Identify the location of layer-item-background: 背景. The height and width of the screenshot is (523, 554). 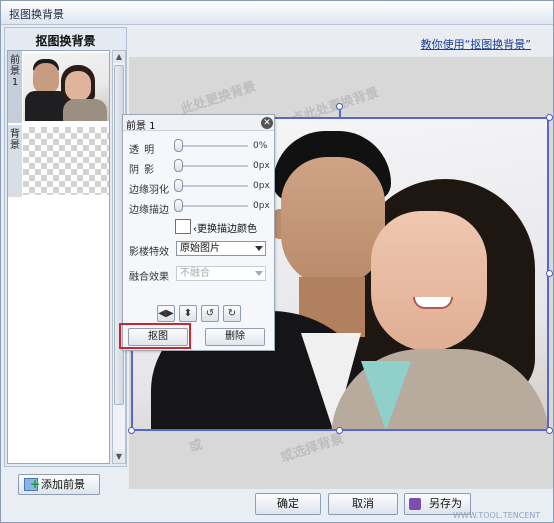
(58, 161).